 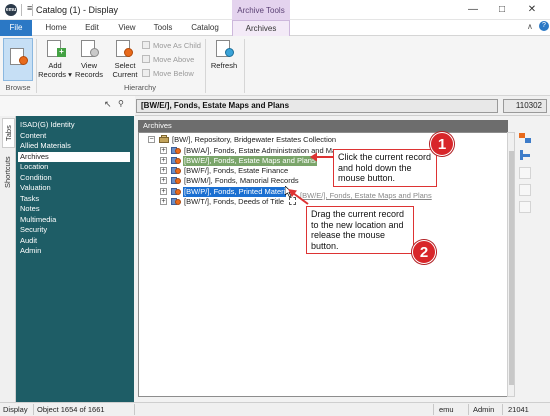 What do you see at coordinates (15, 409) in the screenshot?
I see `status-mode: Display` at bounding box center [15, 409].